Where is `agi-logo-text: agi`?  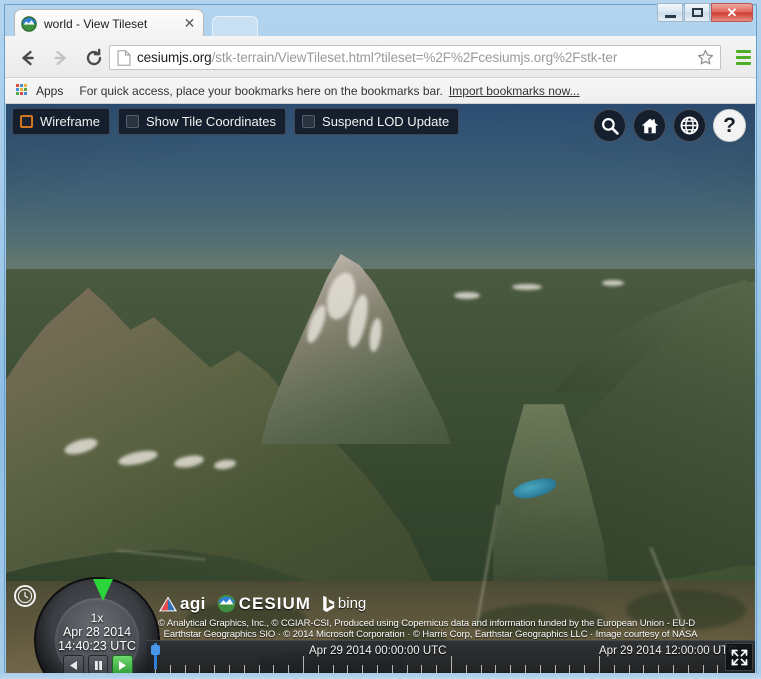
agi-logo-text: agi is located at coordinates (193, 603).